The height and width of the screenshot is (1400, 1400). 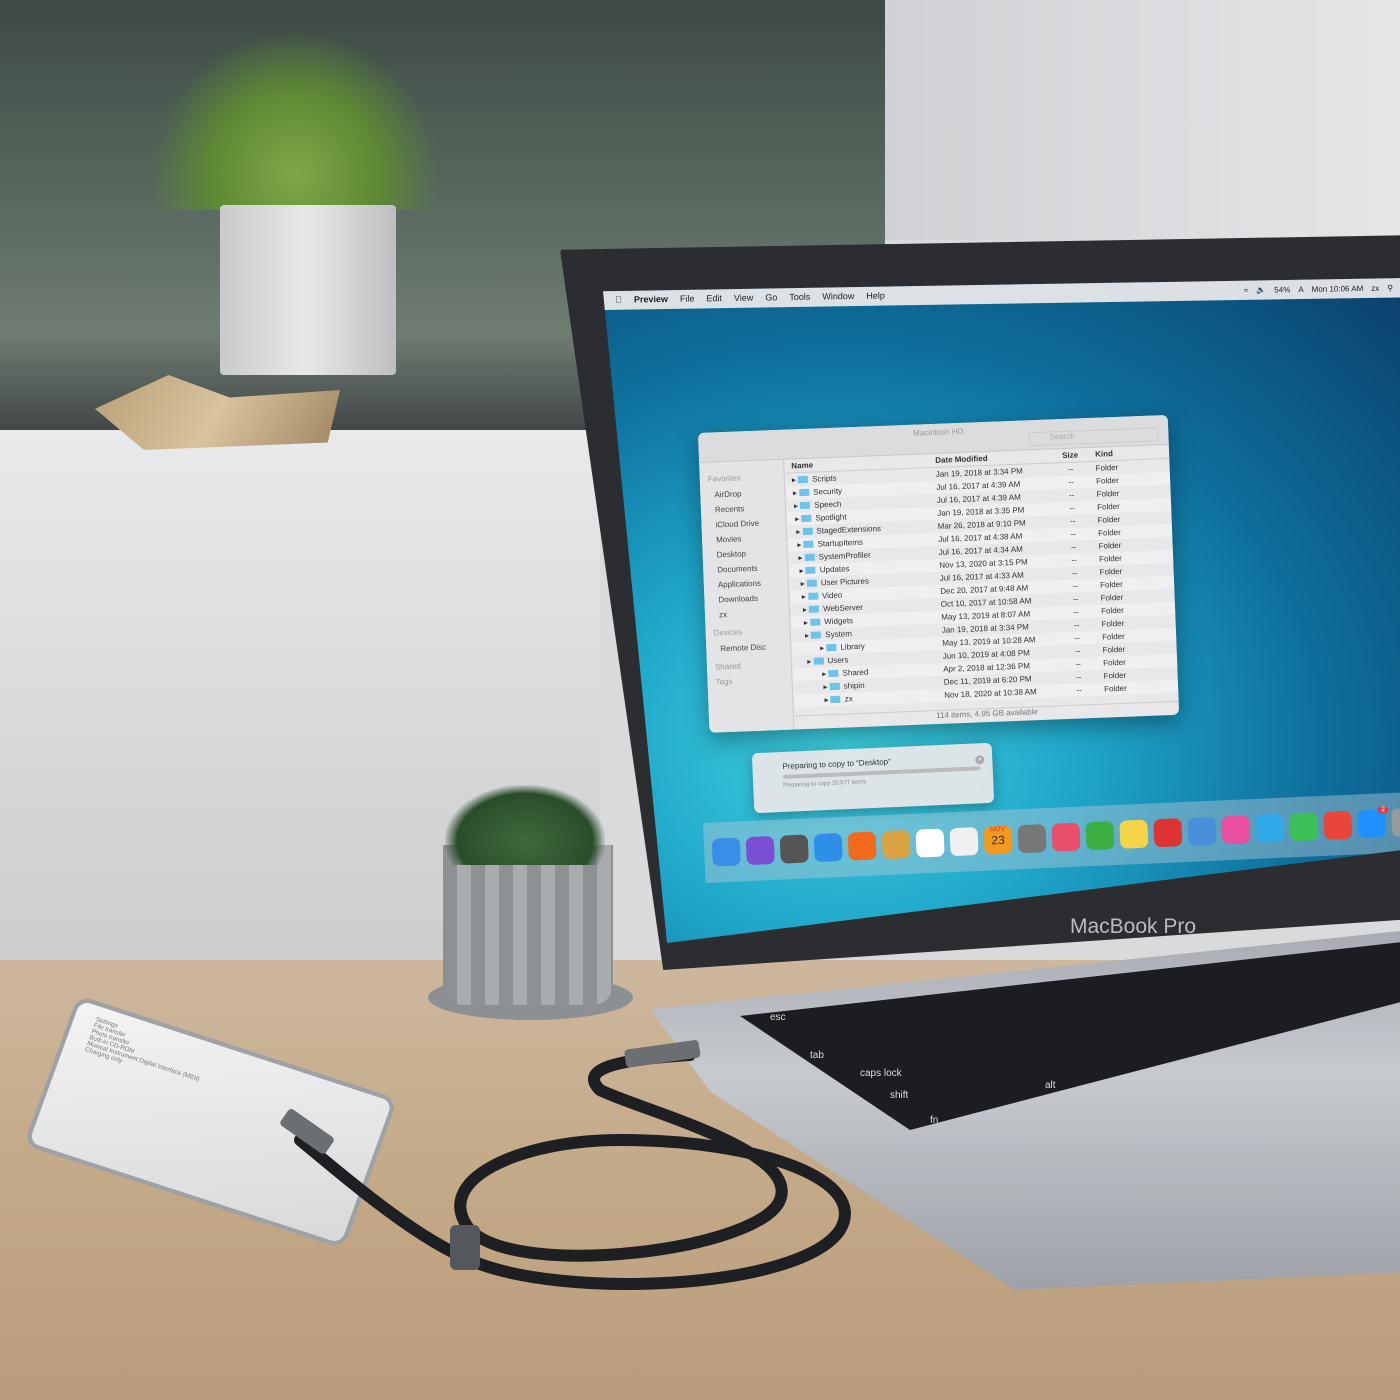 I want to click on usb-c-cable, so click(x=565, y=1165).